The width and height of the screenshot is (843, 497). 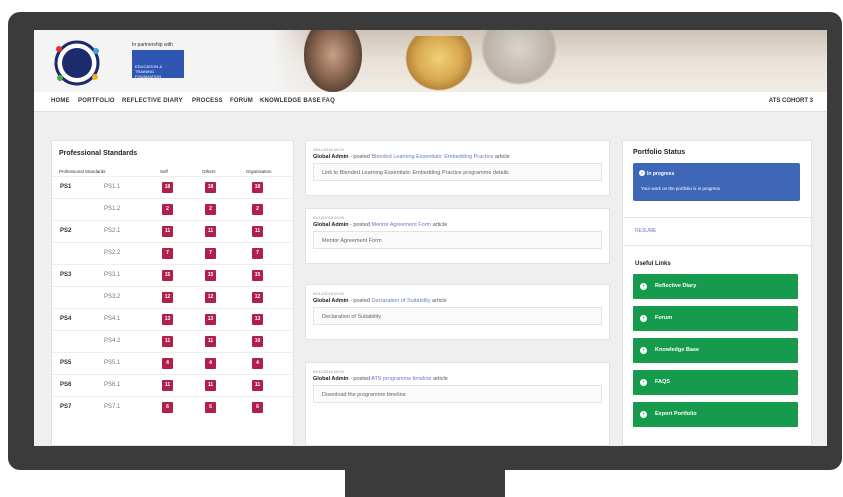 I want to click on post-article-link: Declaration of Suitability, so click(x=400, y=301).